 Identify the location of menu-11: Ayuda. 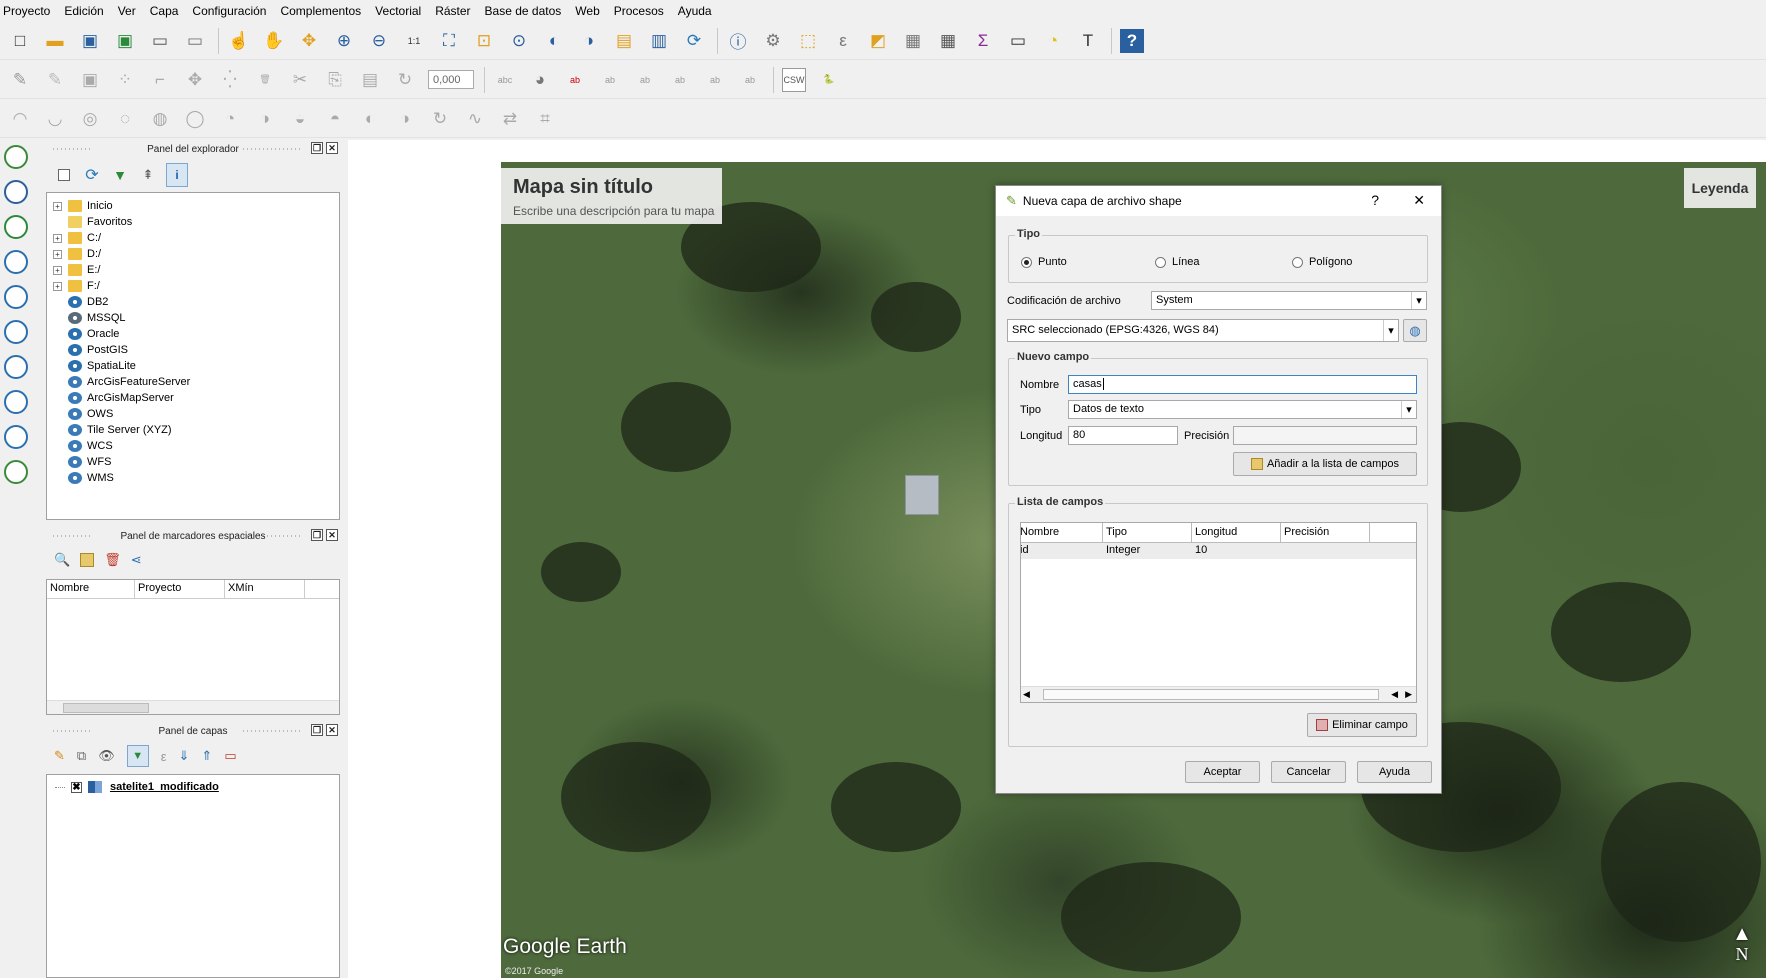
(695, 11).